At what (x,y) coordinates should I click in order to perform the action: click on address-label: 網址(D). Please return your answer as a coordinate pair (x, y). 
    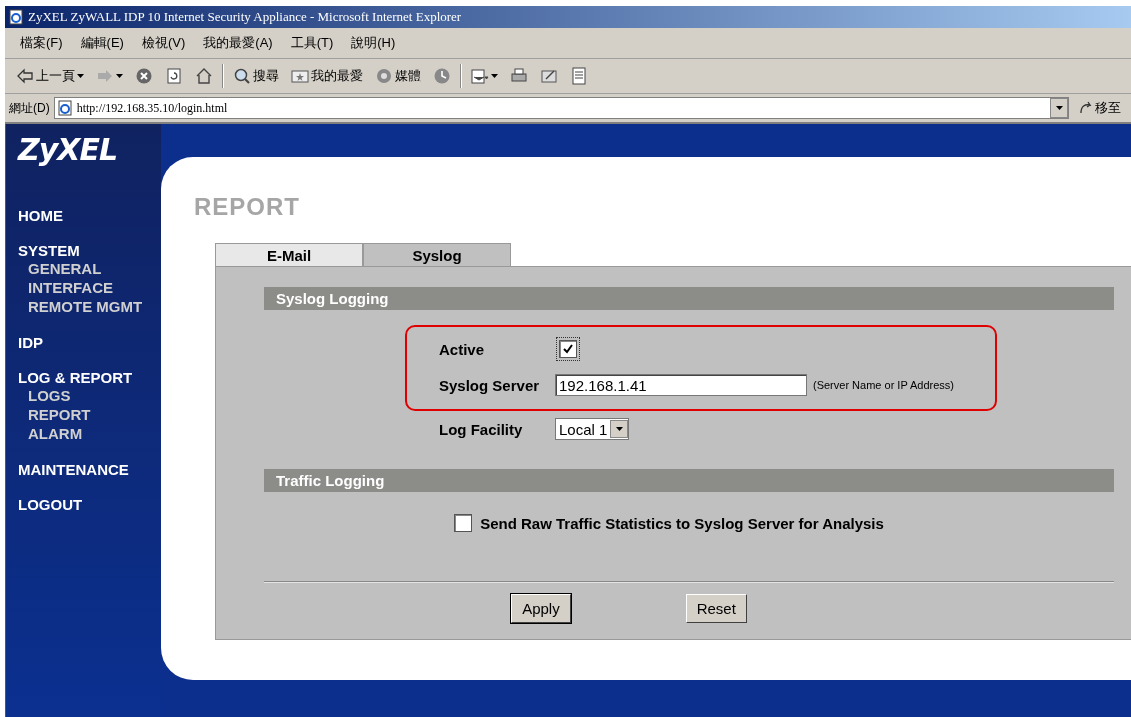
    Looking at the image, I should click on (29, 108).